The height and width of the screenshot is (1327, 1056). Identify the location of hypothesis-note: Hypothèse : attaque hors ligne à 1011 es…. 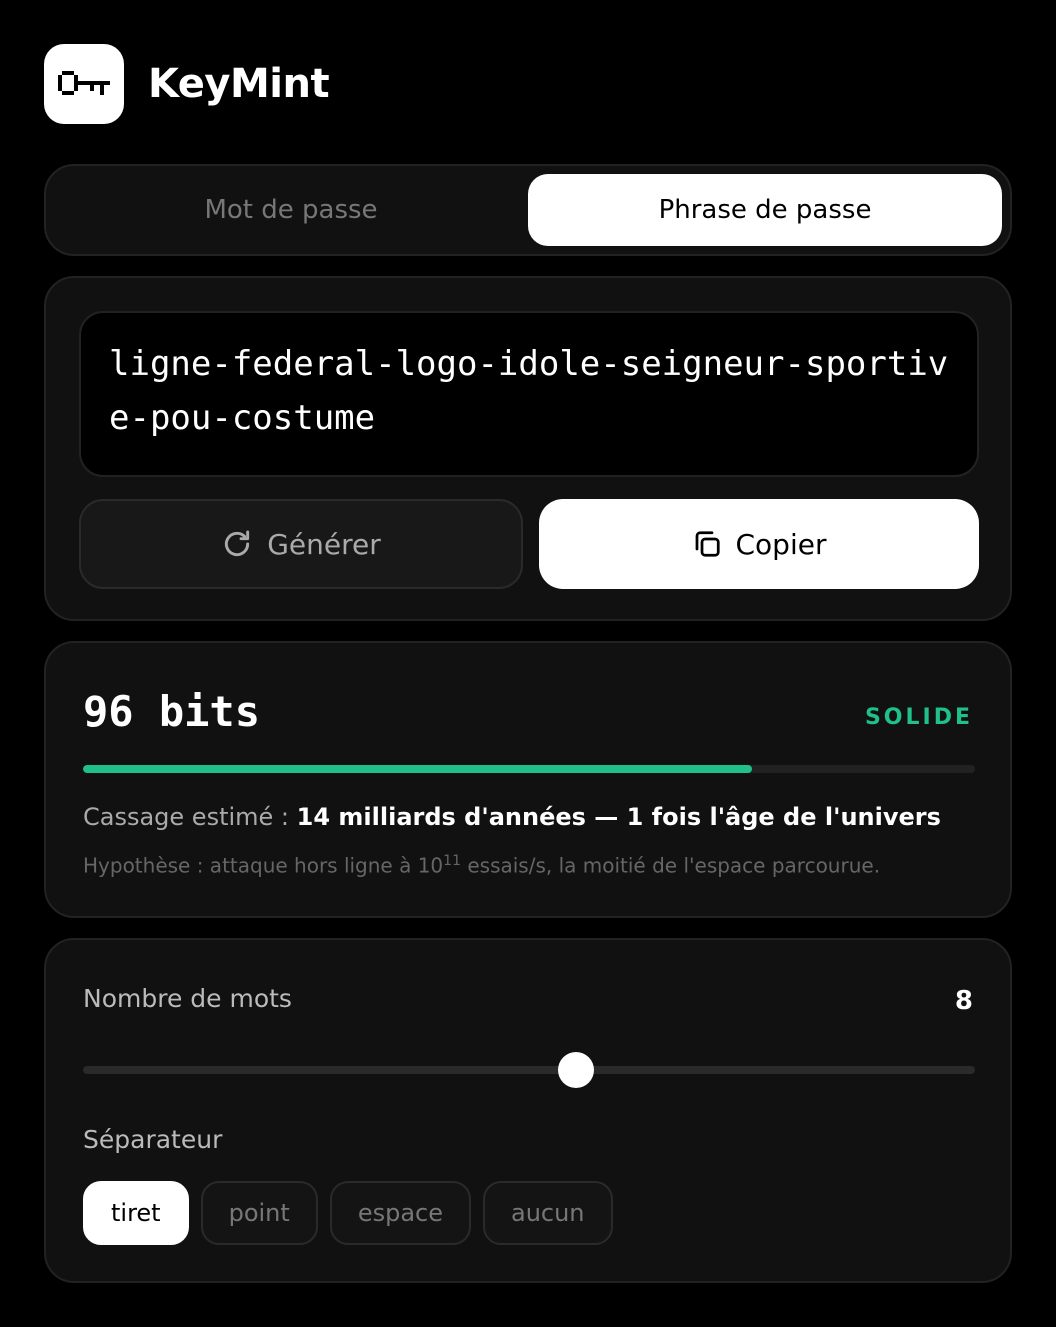
(481, 865).